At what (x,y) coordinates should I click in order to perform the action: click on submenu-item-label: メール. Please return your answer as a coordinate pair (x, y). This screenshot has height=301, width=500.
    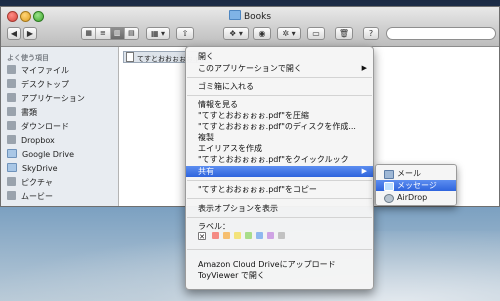
    Looking at the image, I should click on (409, 173).